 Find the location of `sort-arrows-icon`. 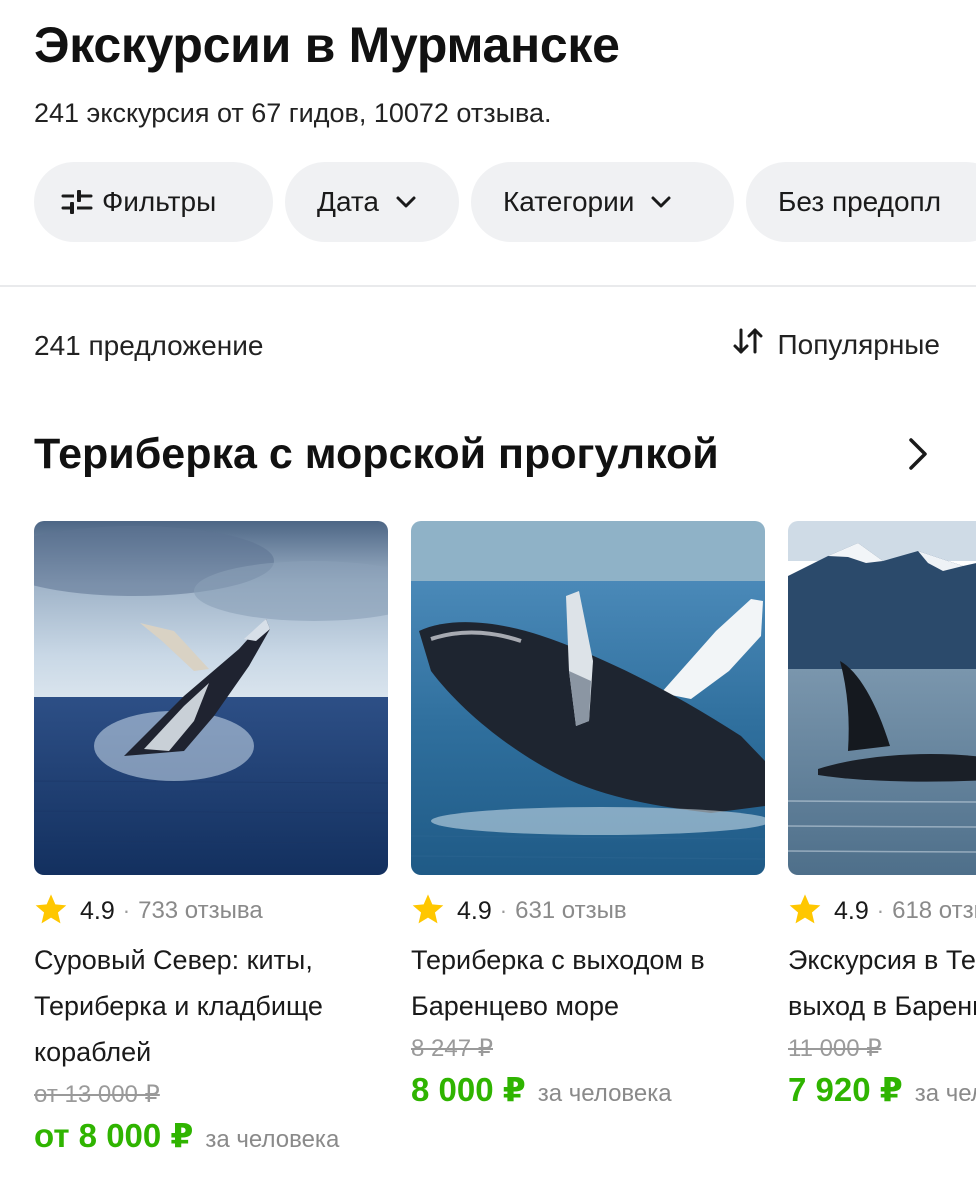

sort-arrows-icon is located at coordinates (748, 344).